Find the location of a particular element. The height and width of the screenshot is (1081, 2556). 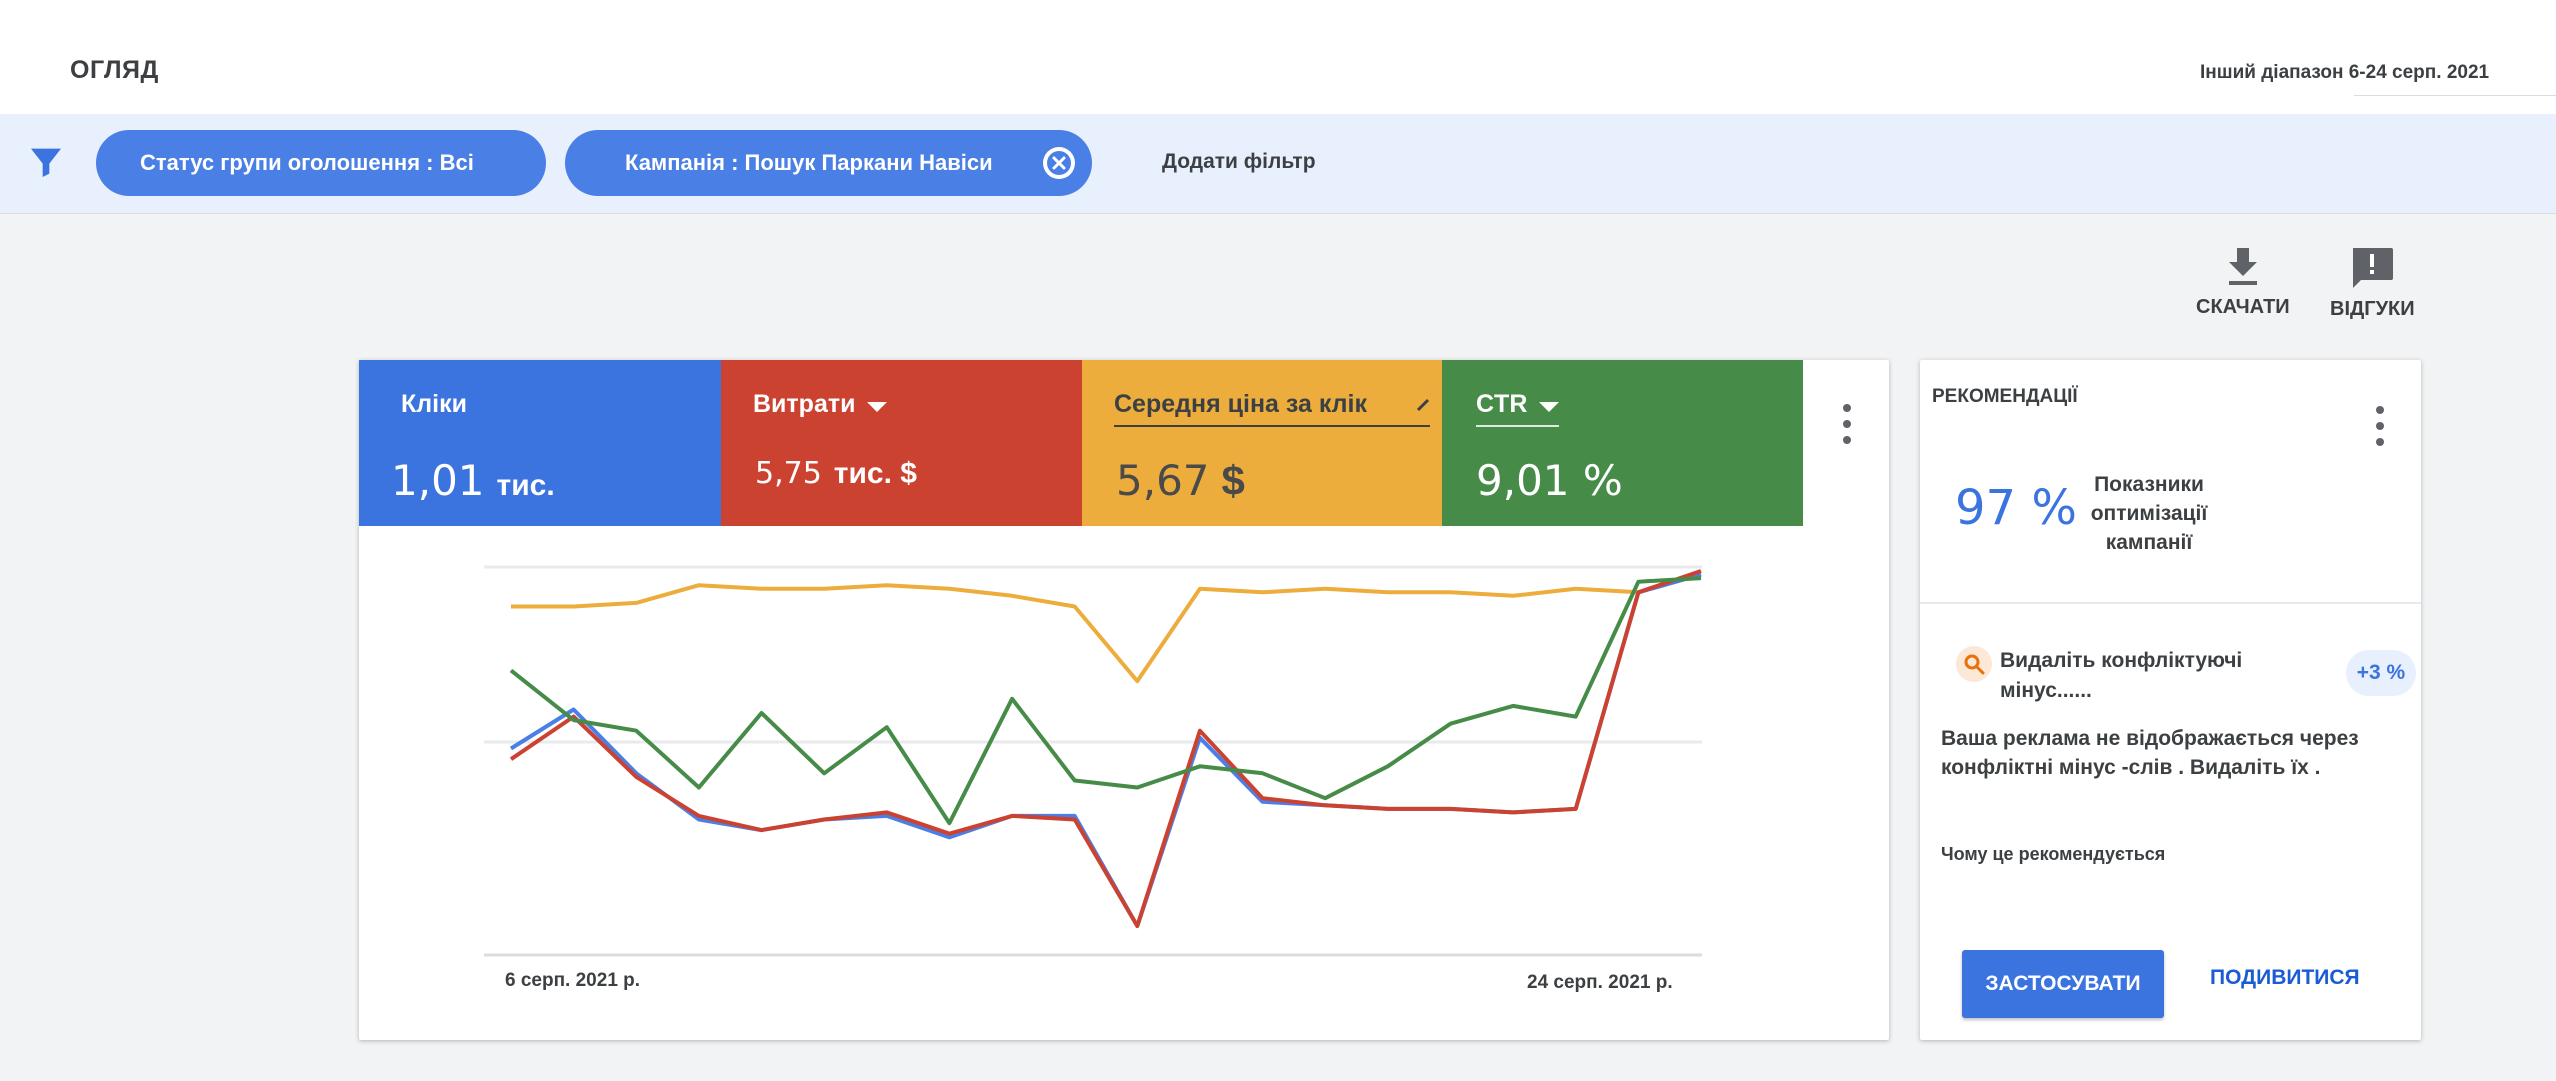

metric-label: CTR is located at coordinates (1502, 404).